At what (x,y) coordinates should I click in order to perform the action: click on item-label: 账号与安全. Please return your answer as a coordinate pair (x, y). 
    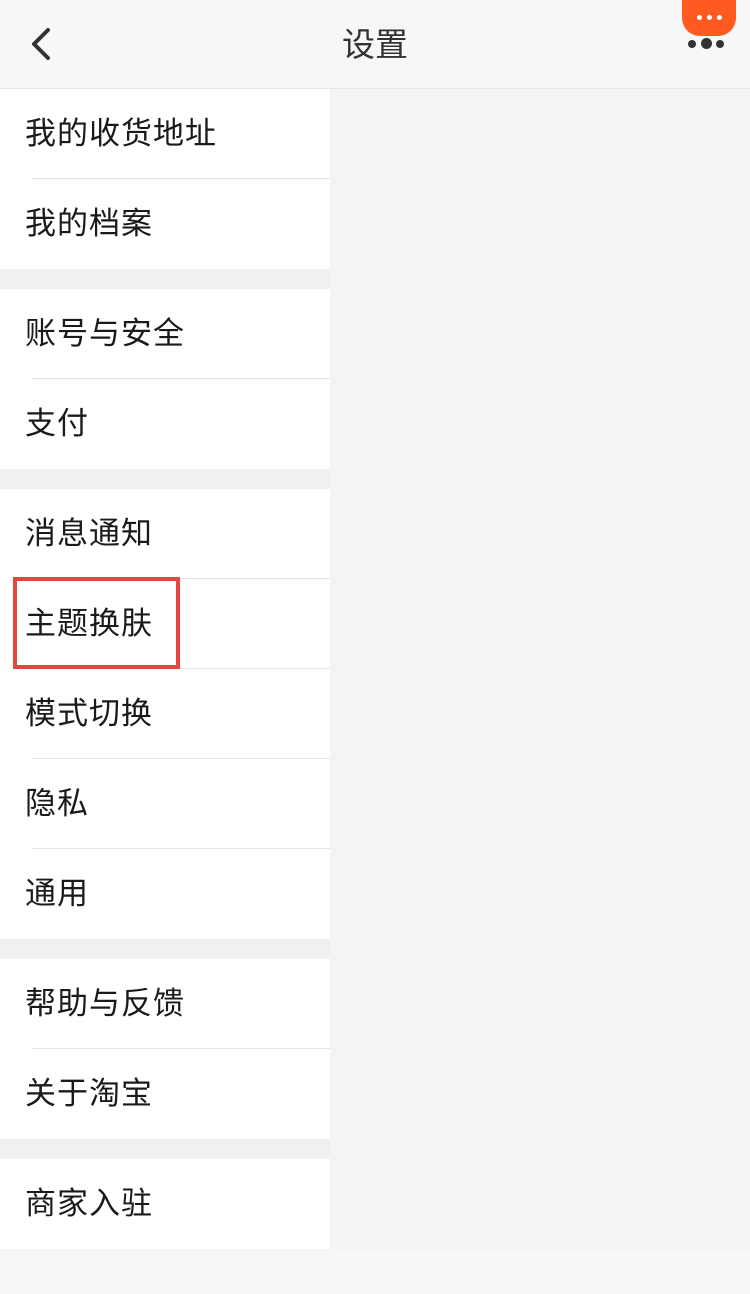
    Looking at the image, I should click on (105, 334).